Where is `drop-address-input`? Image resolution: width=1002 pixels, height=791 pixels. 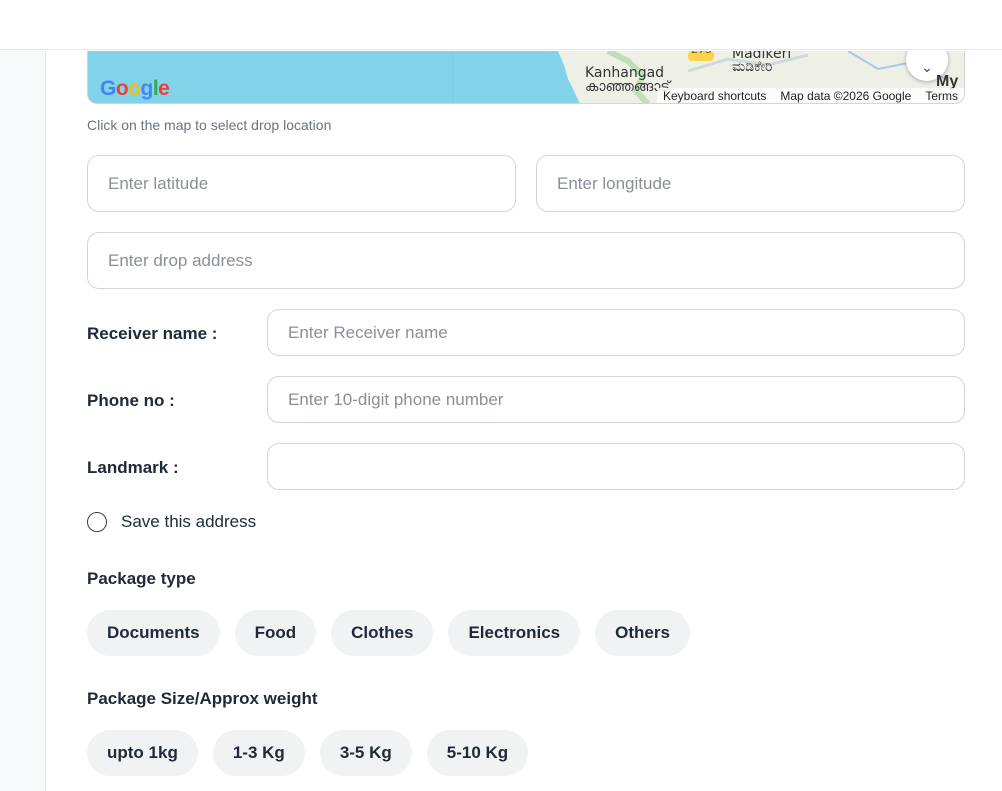 drop-address-input is located at coordinates (526, 260).